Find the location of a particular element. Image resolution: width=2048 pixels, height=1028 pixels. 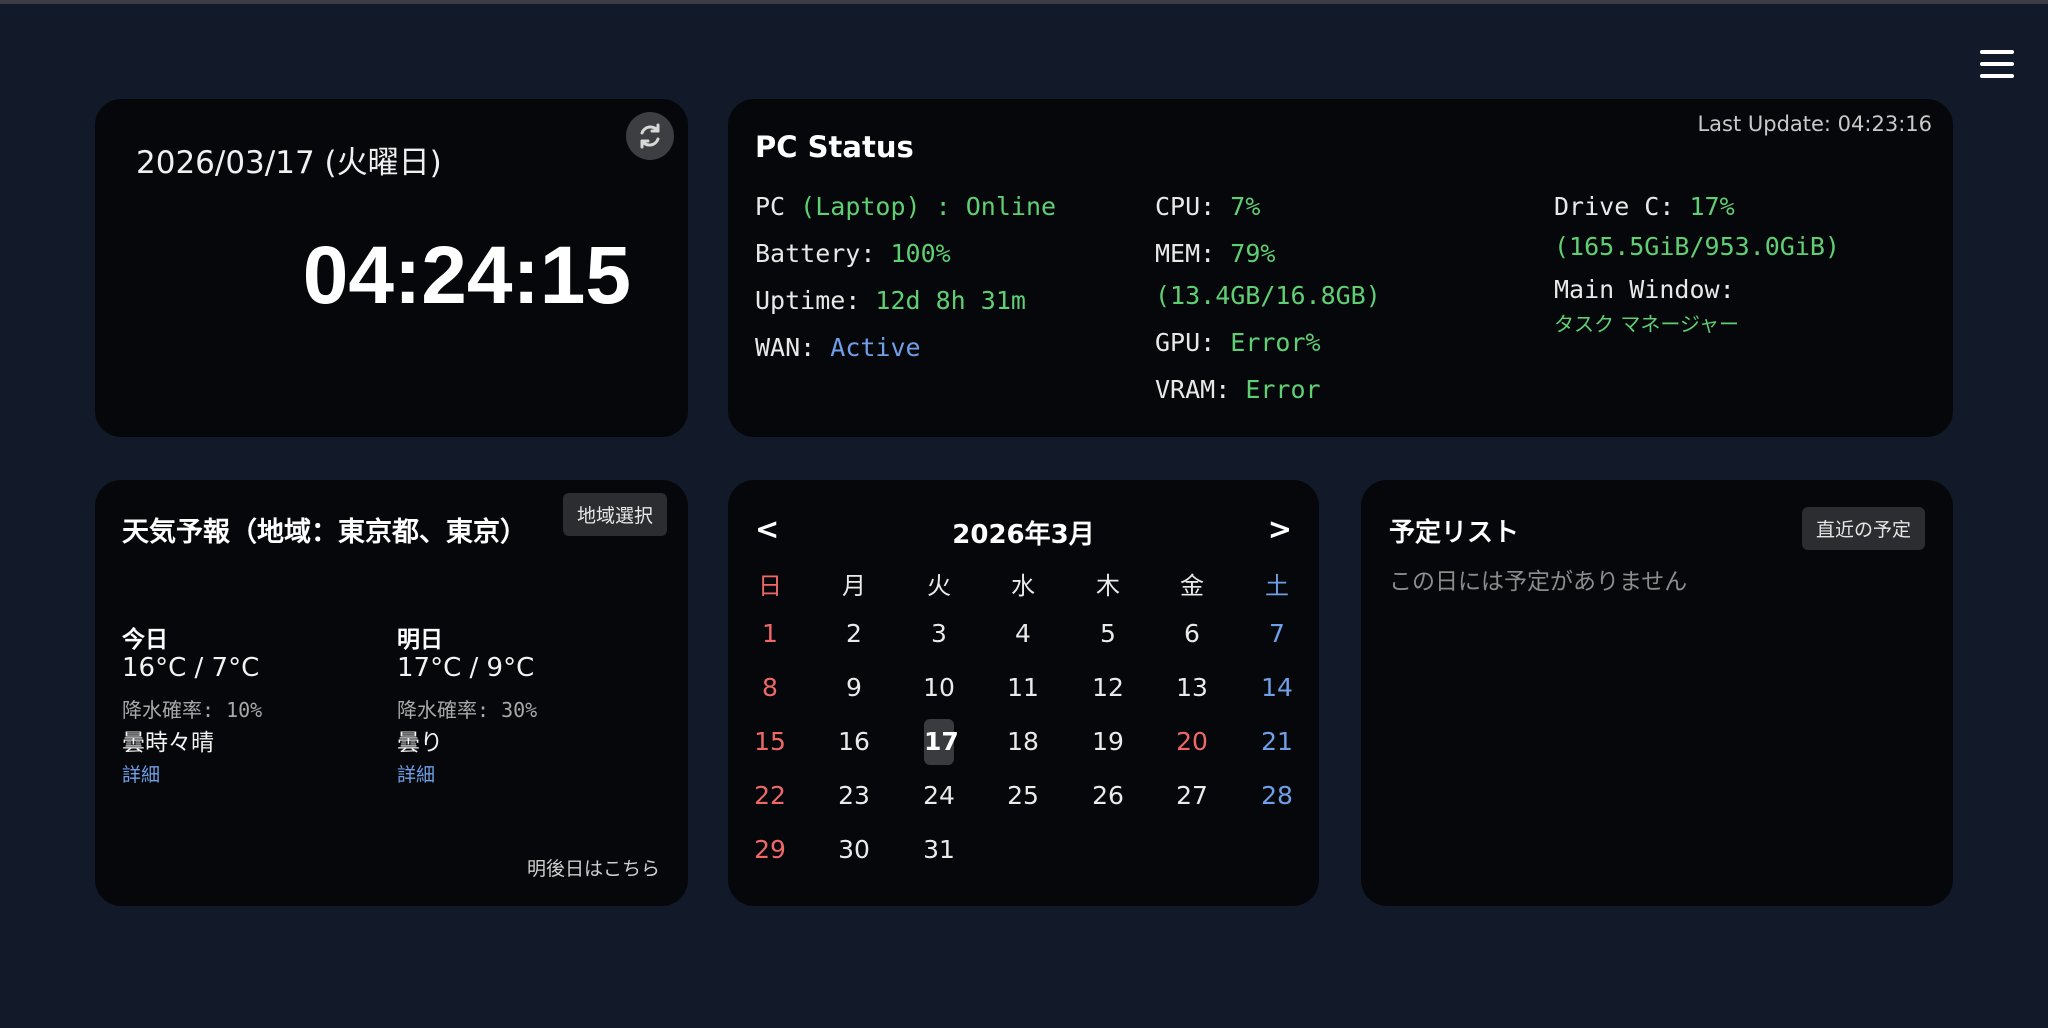

main-window-value: タスク マネージャー is located at coordinates (1646, 324).